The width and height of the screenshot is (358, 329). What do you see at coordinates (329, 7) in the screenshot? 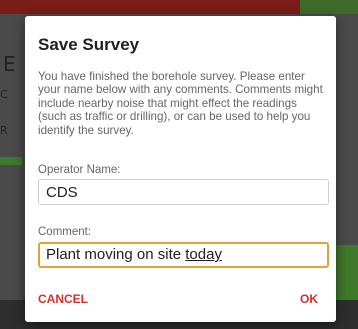
I see `background-toolbar-accent` at bounding box center [329, 7].